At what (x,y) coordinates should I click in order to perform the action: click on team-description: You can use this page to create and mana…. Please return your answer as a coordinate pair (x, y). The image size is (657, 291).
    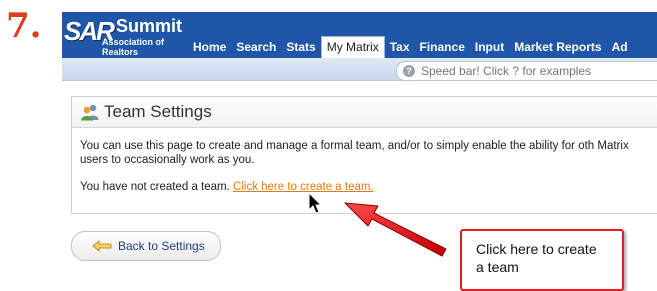
    Looking at the image, I should click on (354, 153).